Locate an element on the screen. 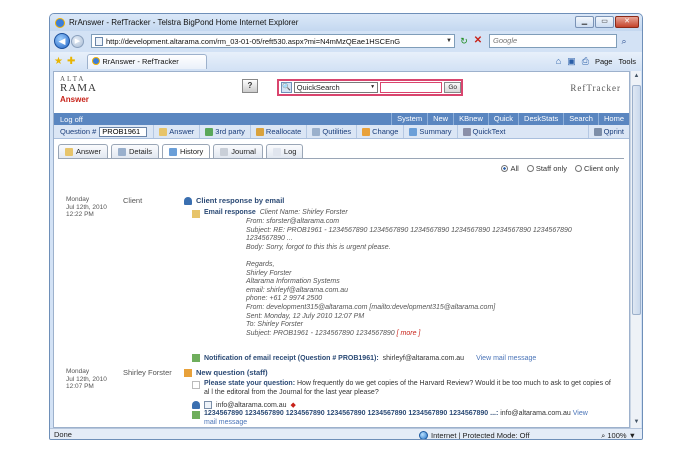 The image size is (690, 449). reallocate-icon is located at coordinates (259, 131).